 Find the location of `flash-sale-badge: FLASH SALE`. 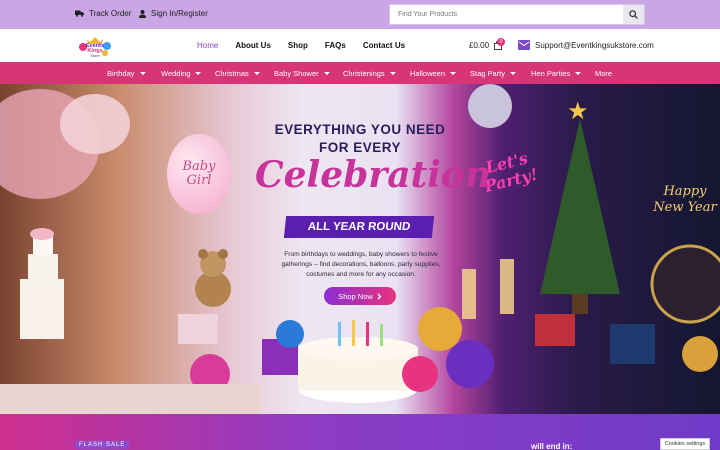

flash-sale-badge: FLASH SALE is located at coordinates (102, 445).